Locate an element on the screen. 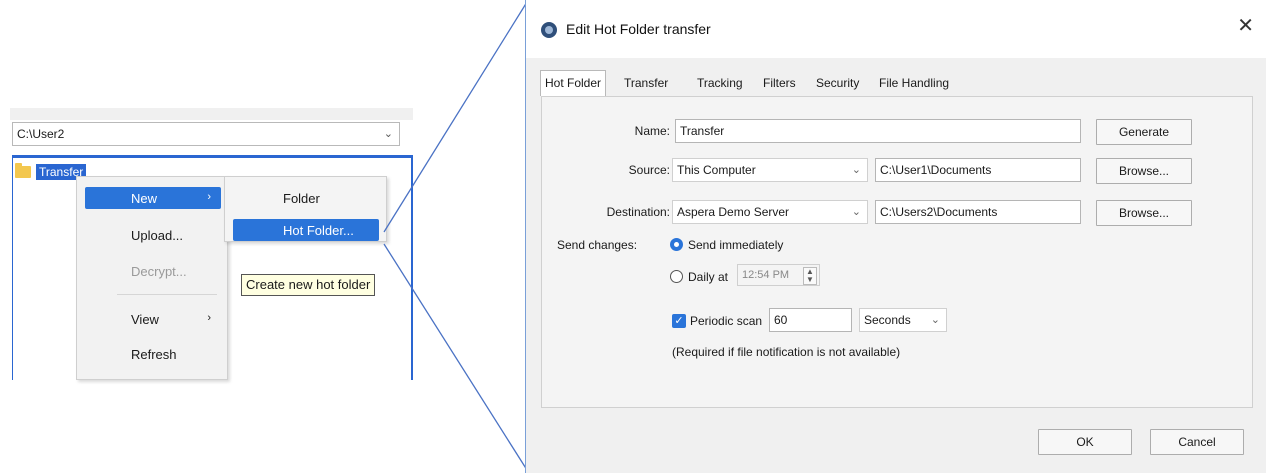  scan-interval-input: 60 is located at coordinates (810, 320).